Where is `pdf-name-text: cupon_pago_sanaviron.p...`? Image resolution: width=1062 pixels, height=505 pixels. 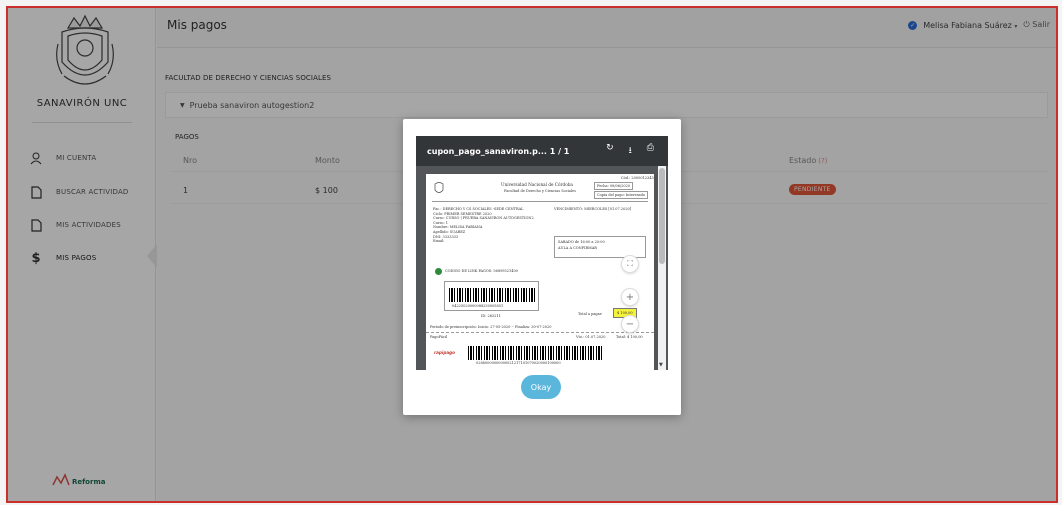
pdf-name-text: cupon_pago_sanaviron.p... is located at coordinates (487, 151).